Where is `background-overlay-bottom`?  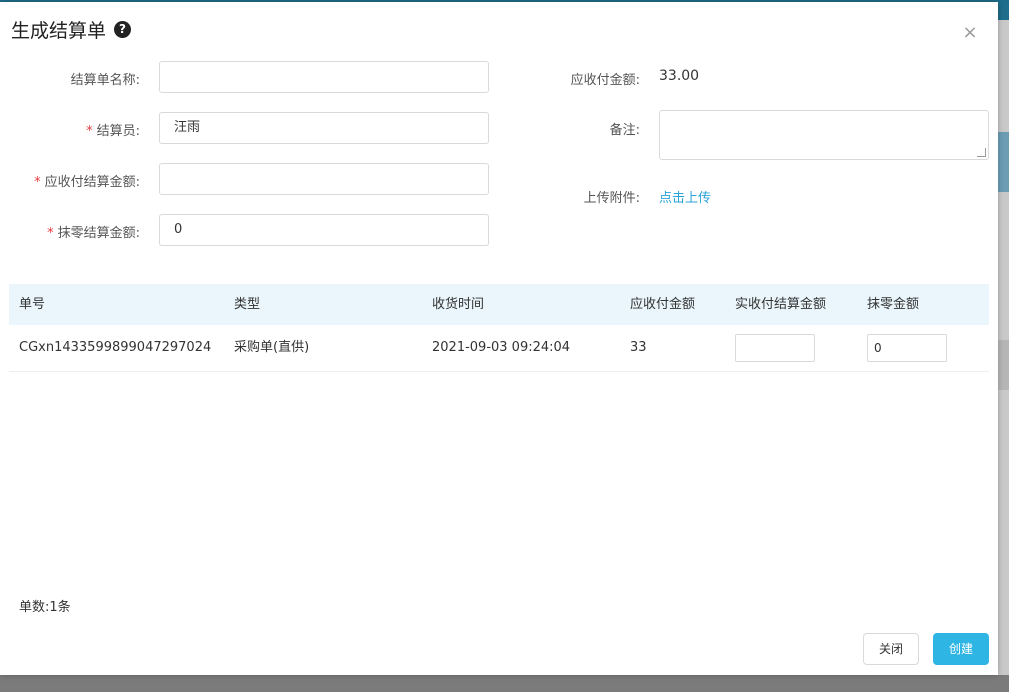
background-overlay-bottom is located at coordinates (504, 683).